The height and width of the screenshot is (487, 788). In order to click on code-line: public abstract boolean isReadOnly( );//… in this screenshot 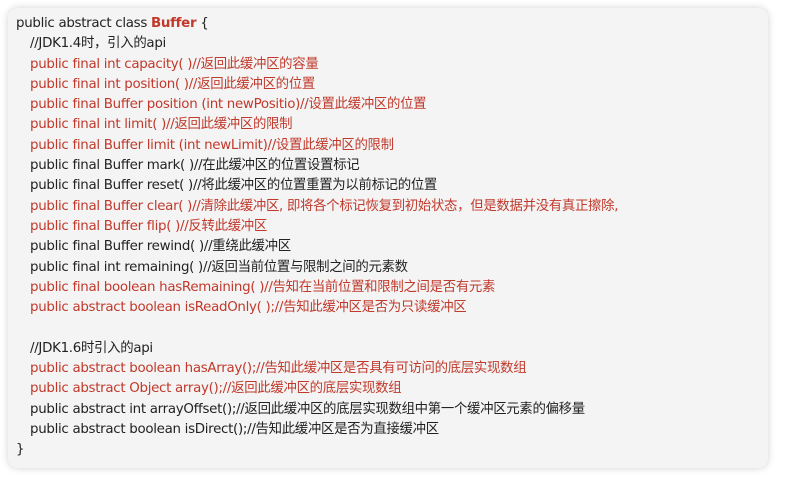, I will do `click(248, 308)`.